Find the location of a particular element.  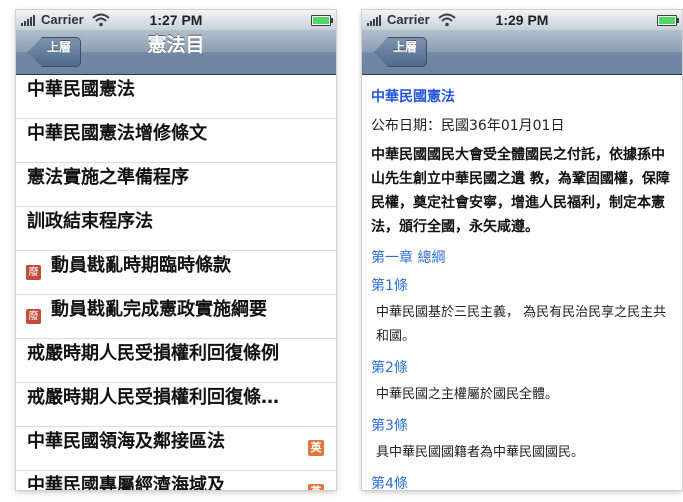

status-time: 1:27 PM is located at coordinates (176, 20).